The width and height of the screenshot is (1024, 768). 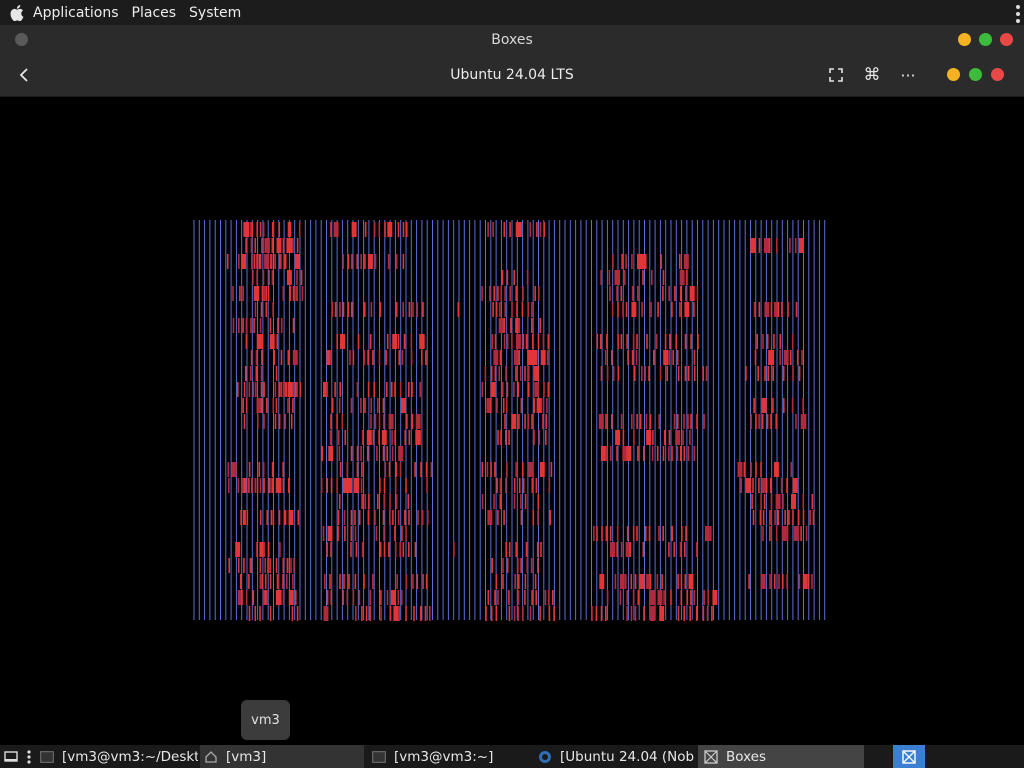 What do you see at coordinates (781, 756) in the screenshot?
I see `task-boxes: Boxes` at bounding box center [781, 756].